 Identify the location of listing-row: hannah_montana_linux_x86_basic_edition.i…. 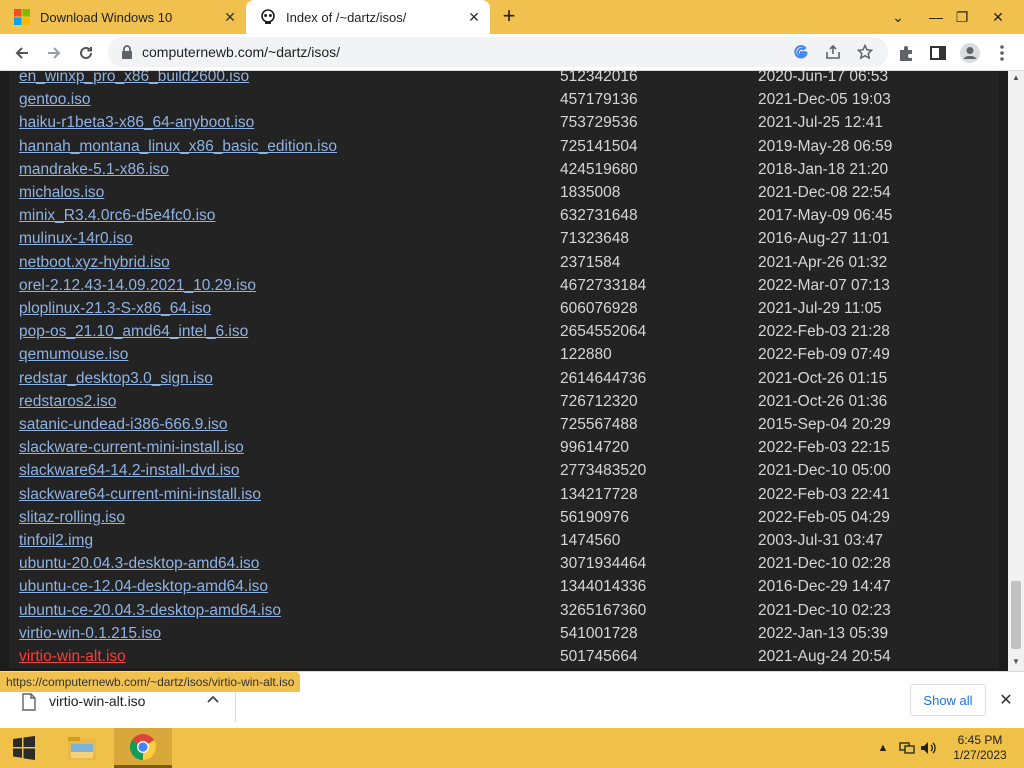
(504, 149).